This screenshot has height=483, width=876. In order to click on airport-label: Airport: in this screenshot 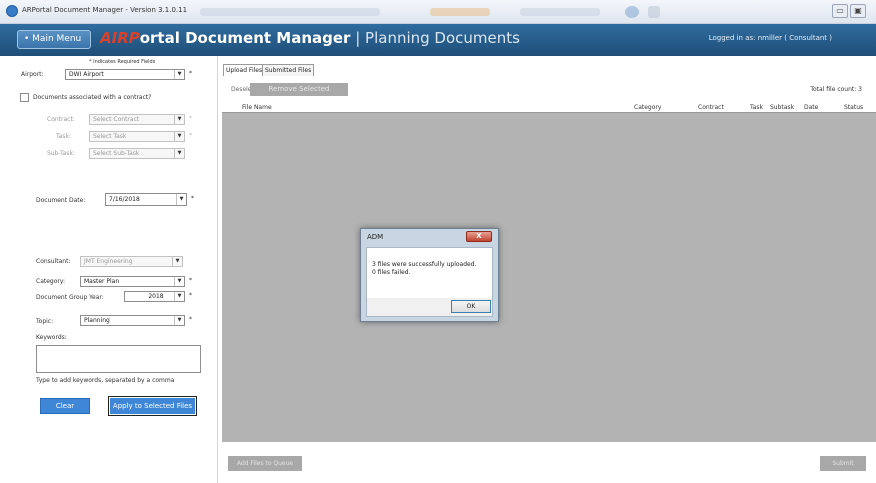, I will do `click(32, 74)`.